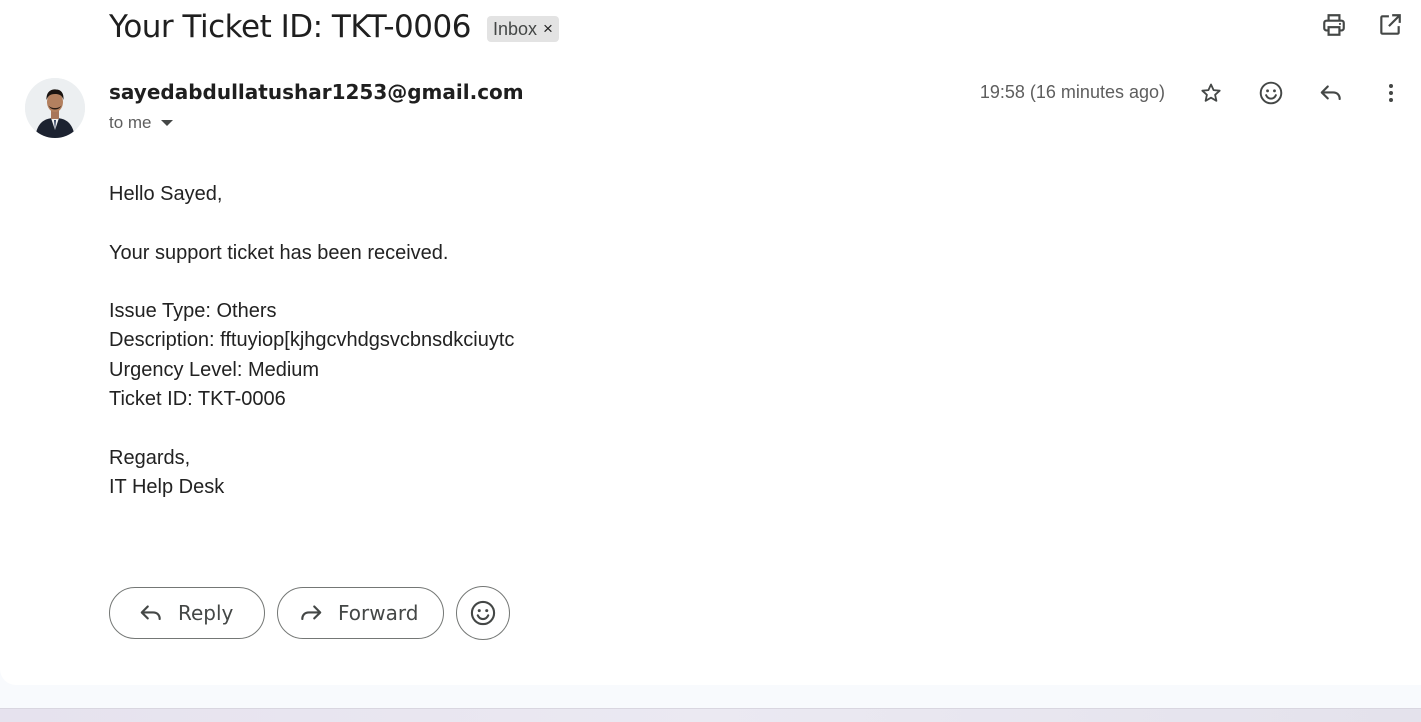 The width and height of the screenshot is (1421, 722). I want to click on message-timestamp: 19:58 (16 minutes ago), so click(1072, 92).